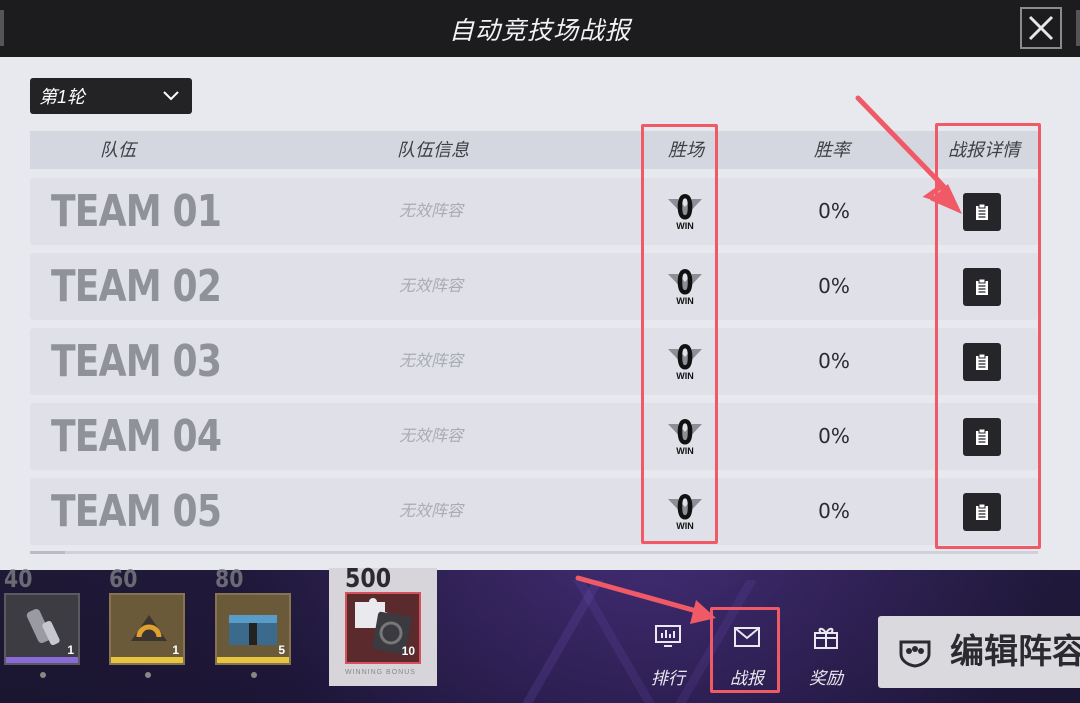 The width and height of the screenshot is (1080, 703). What do you see at coordinates (668, 636) in the screenshot?
I see `leaderboard-icon` at bounding box center [668, 636].